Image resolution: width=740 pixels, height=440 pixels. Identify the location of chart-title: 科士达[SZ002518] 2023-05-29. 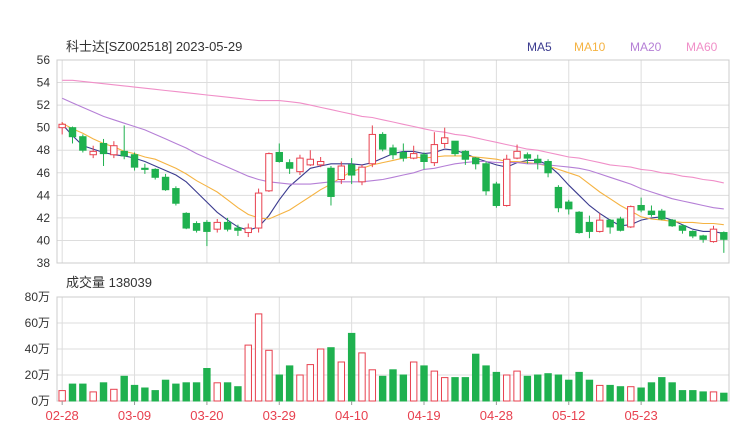
(154, 46).